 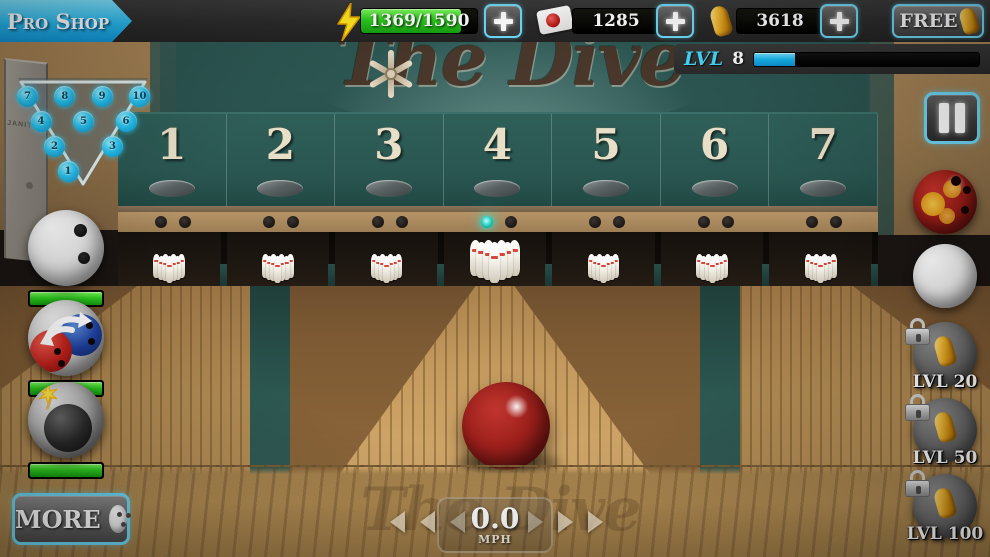 What do you see at coordinates (419, 21) in the screenshot?
I see `energy-value: 1369/1590` at bounding box center [419, 21].